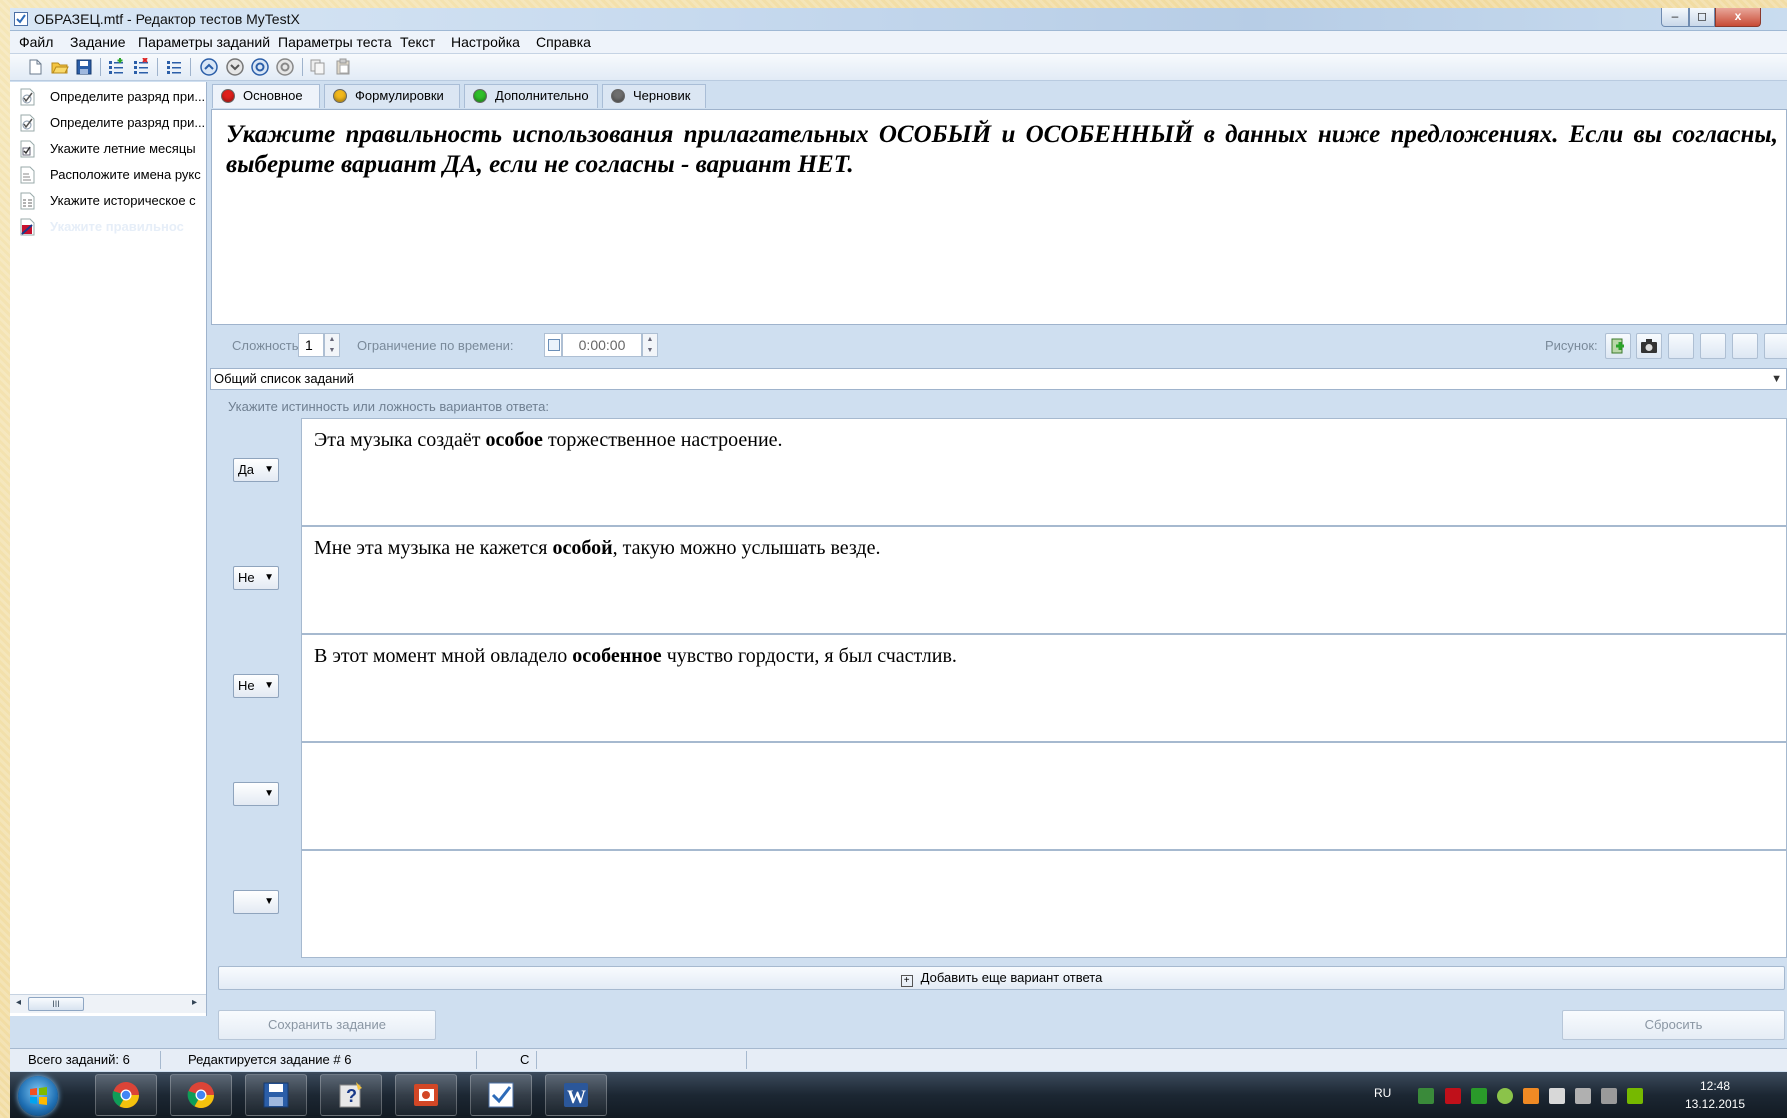  Describe the element at coordinates (98, 42) in the screenshot. I see `menu-task: Задание` at that location.